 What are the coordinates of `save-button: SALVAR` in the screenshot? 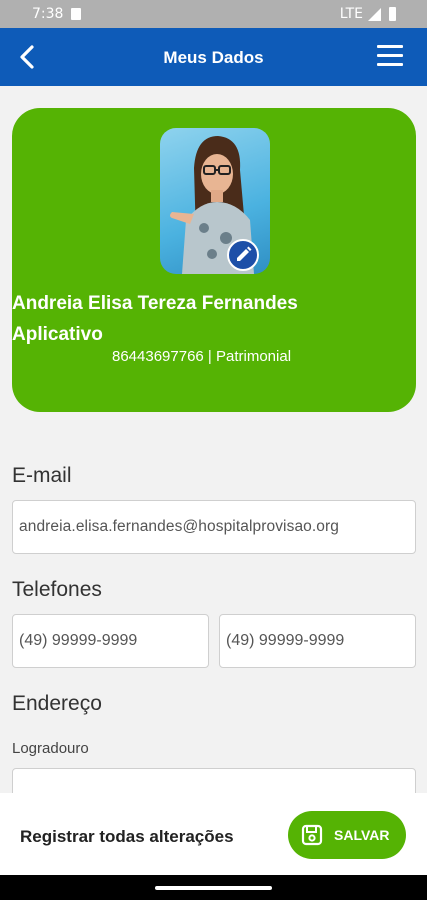 It's located at (347, 835).